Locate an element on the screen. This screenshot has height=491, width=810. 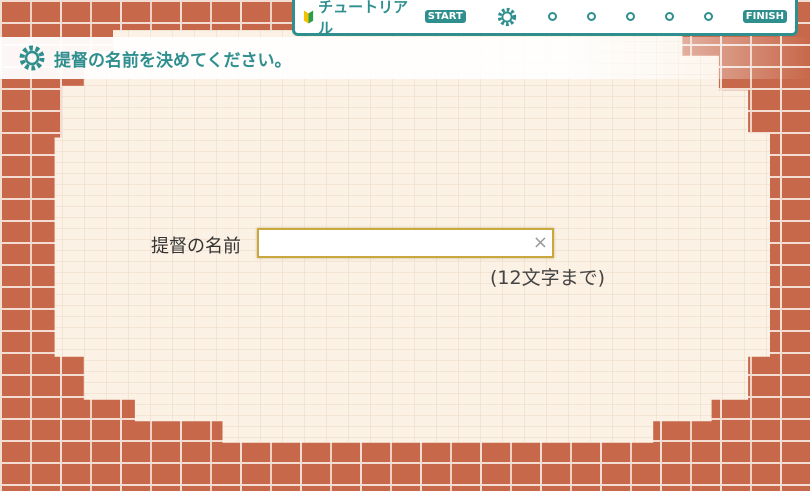
start-badge: START is located at coordinates (445, 16).